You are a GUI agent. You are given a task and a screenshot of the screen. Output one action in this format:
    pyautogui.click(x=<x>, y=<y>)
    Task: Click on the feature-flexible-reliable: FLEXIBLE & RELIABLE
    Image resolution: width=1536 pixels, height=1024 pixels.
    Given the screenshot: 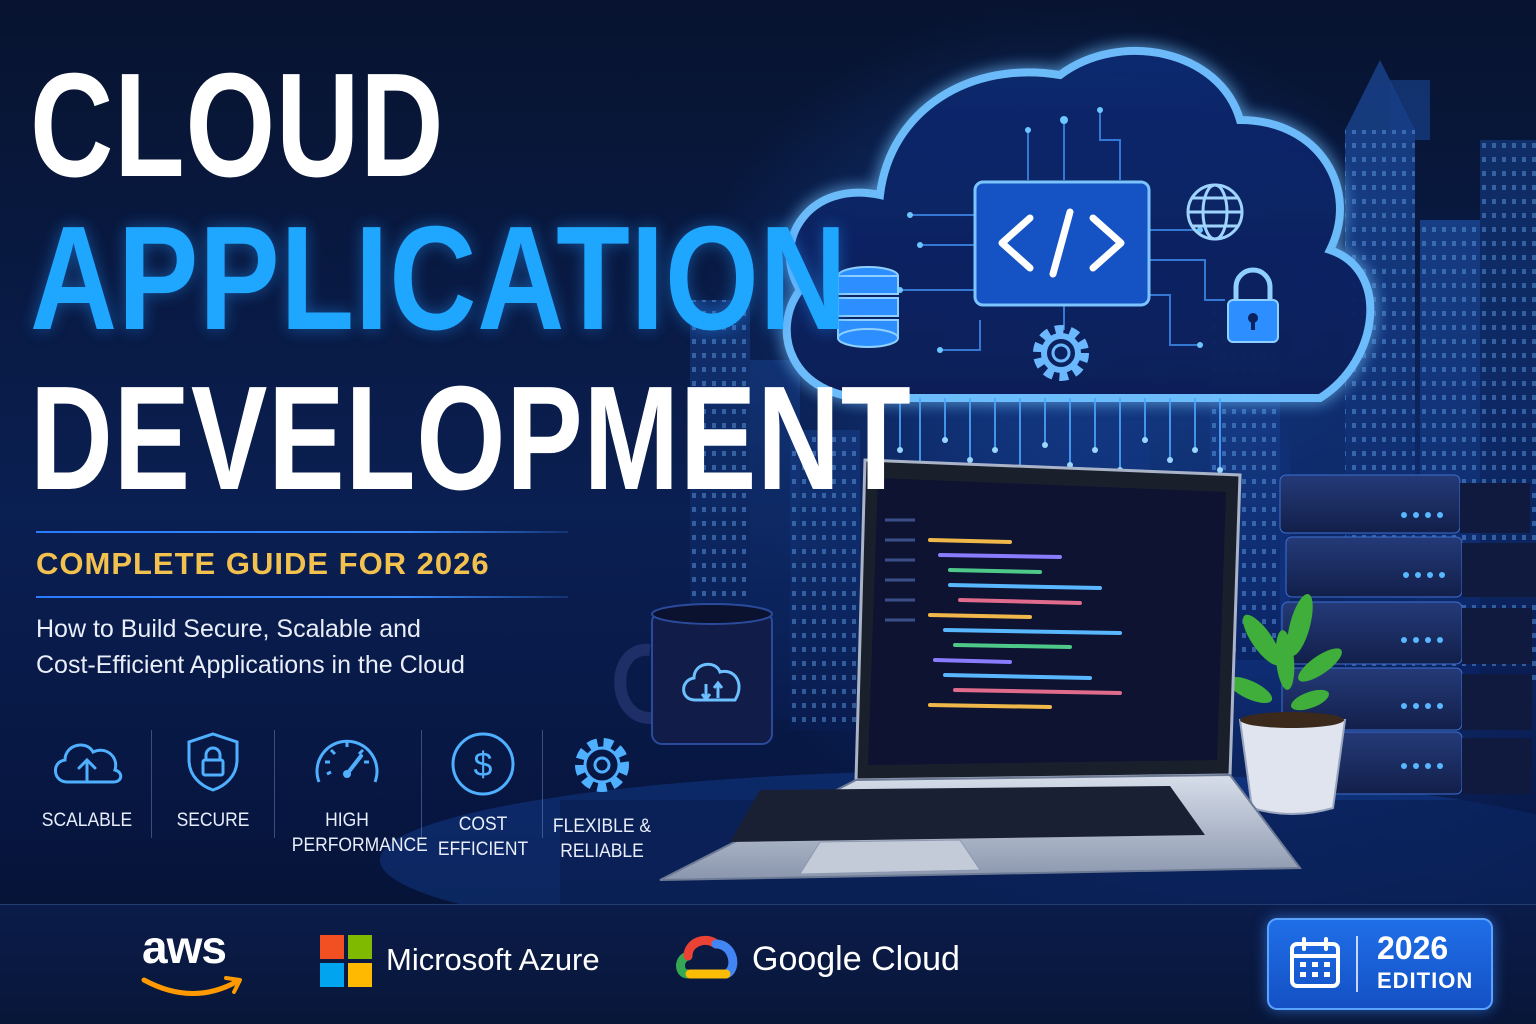 What is the action you would take?
    pyautogui.click(x=602, y=797)
    